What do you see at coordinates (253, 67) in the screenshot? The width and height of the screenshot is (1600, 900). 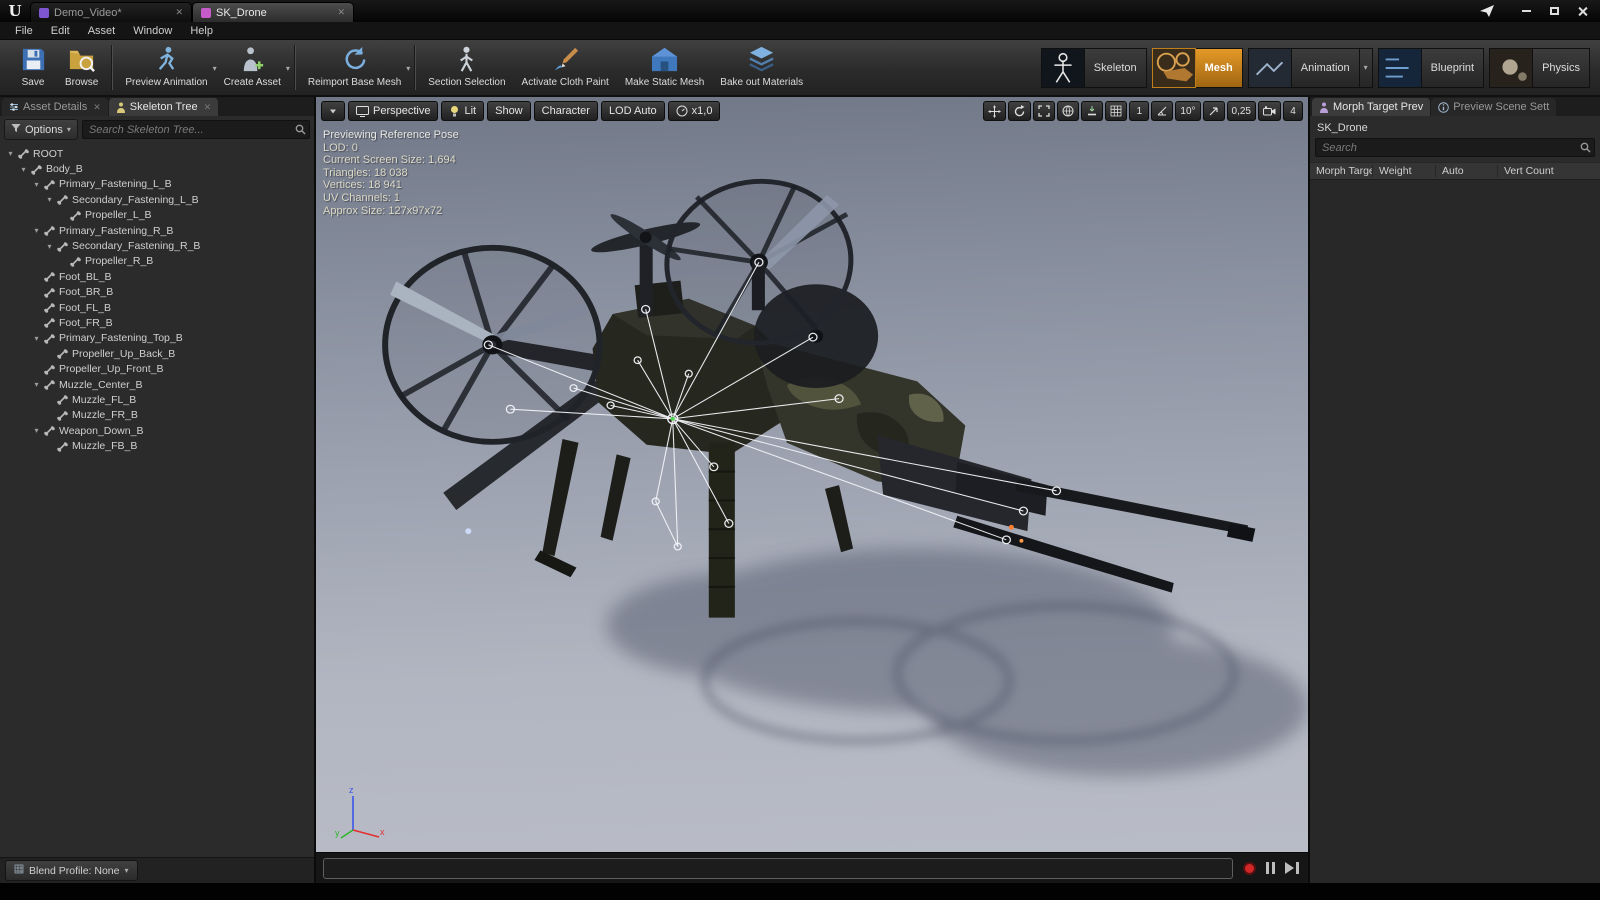 I see `create-asset-button: Create Asset ▾` at bounding box center [253, 67].